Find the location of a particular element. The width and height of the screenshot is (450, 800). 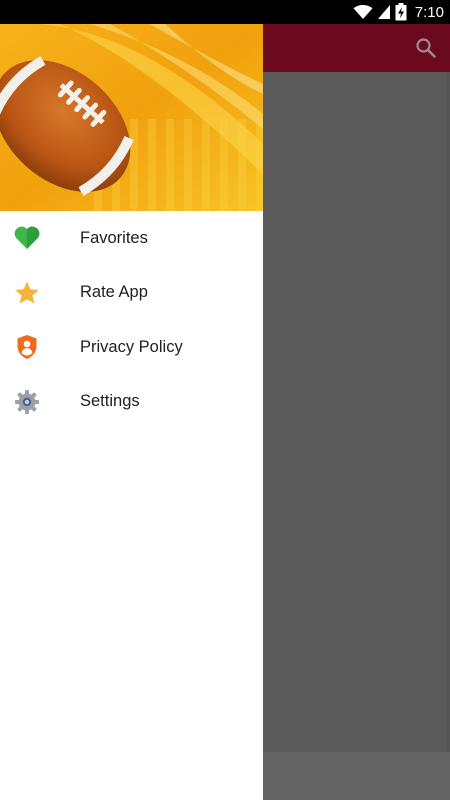

scrollbar-edge is located at coordinates (448, 412).